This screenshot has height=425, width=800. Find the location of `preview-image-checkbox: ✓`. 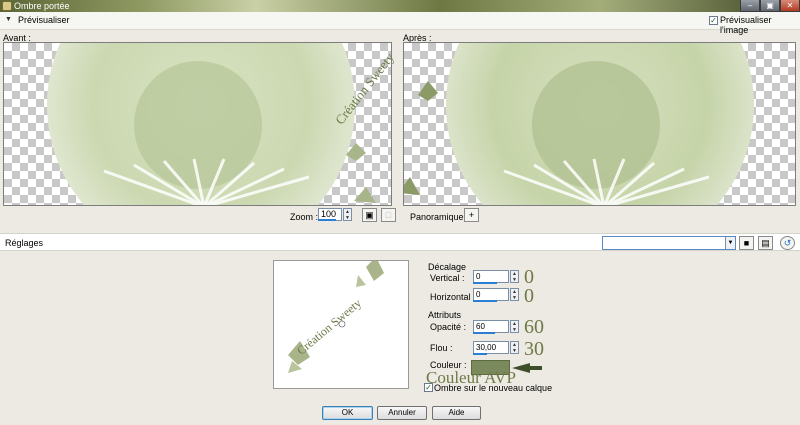

preview-image-checkbox: ✓ is located at coordinates (713, 20).